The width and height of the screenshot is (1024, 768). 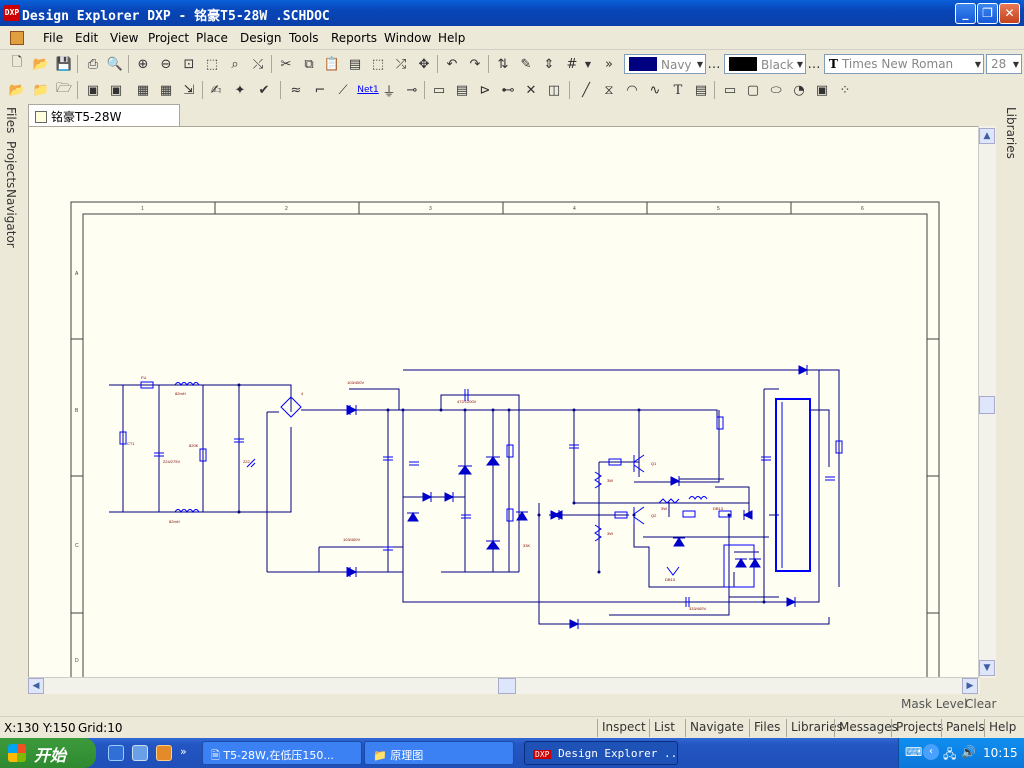 What do you see at coordinates (554, 90) in the screenshot?
I see `pcb-directive-icon: ◫` at bounding box center [554, 90].